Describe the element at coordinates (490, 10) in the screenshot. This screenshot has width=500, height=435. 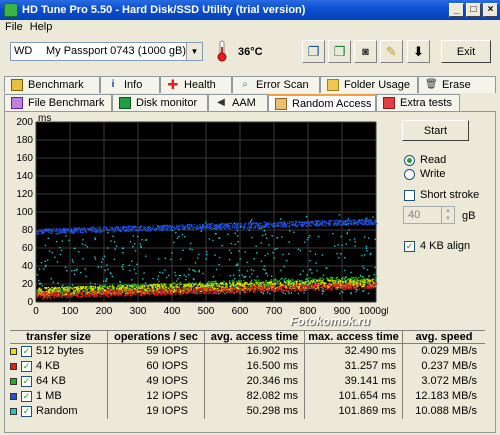
I see `close-button: ×` at that location.